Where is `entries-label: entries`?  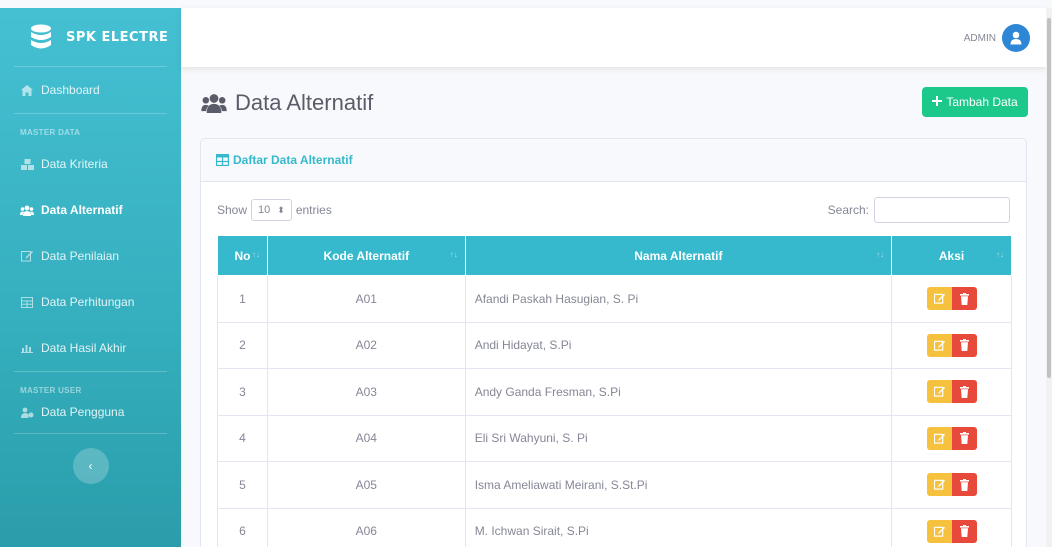 entries-label: entries is located at coordinates (313, 210).